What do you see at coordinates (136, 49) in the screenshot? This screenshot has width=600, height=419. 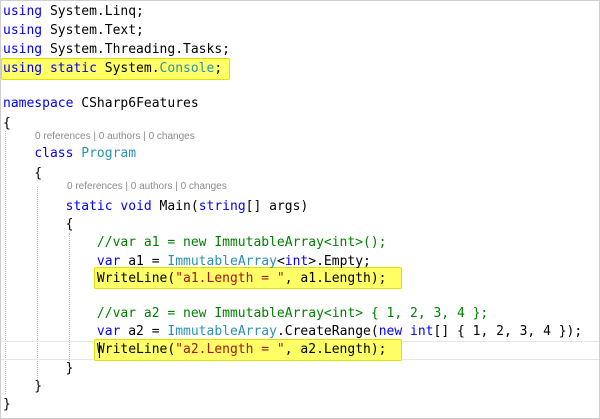 I see `code-token: System.Threading.Tasks;` at bounding box center [136, 49].